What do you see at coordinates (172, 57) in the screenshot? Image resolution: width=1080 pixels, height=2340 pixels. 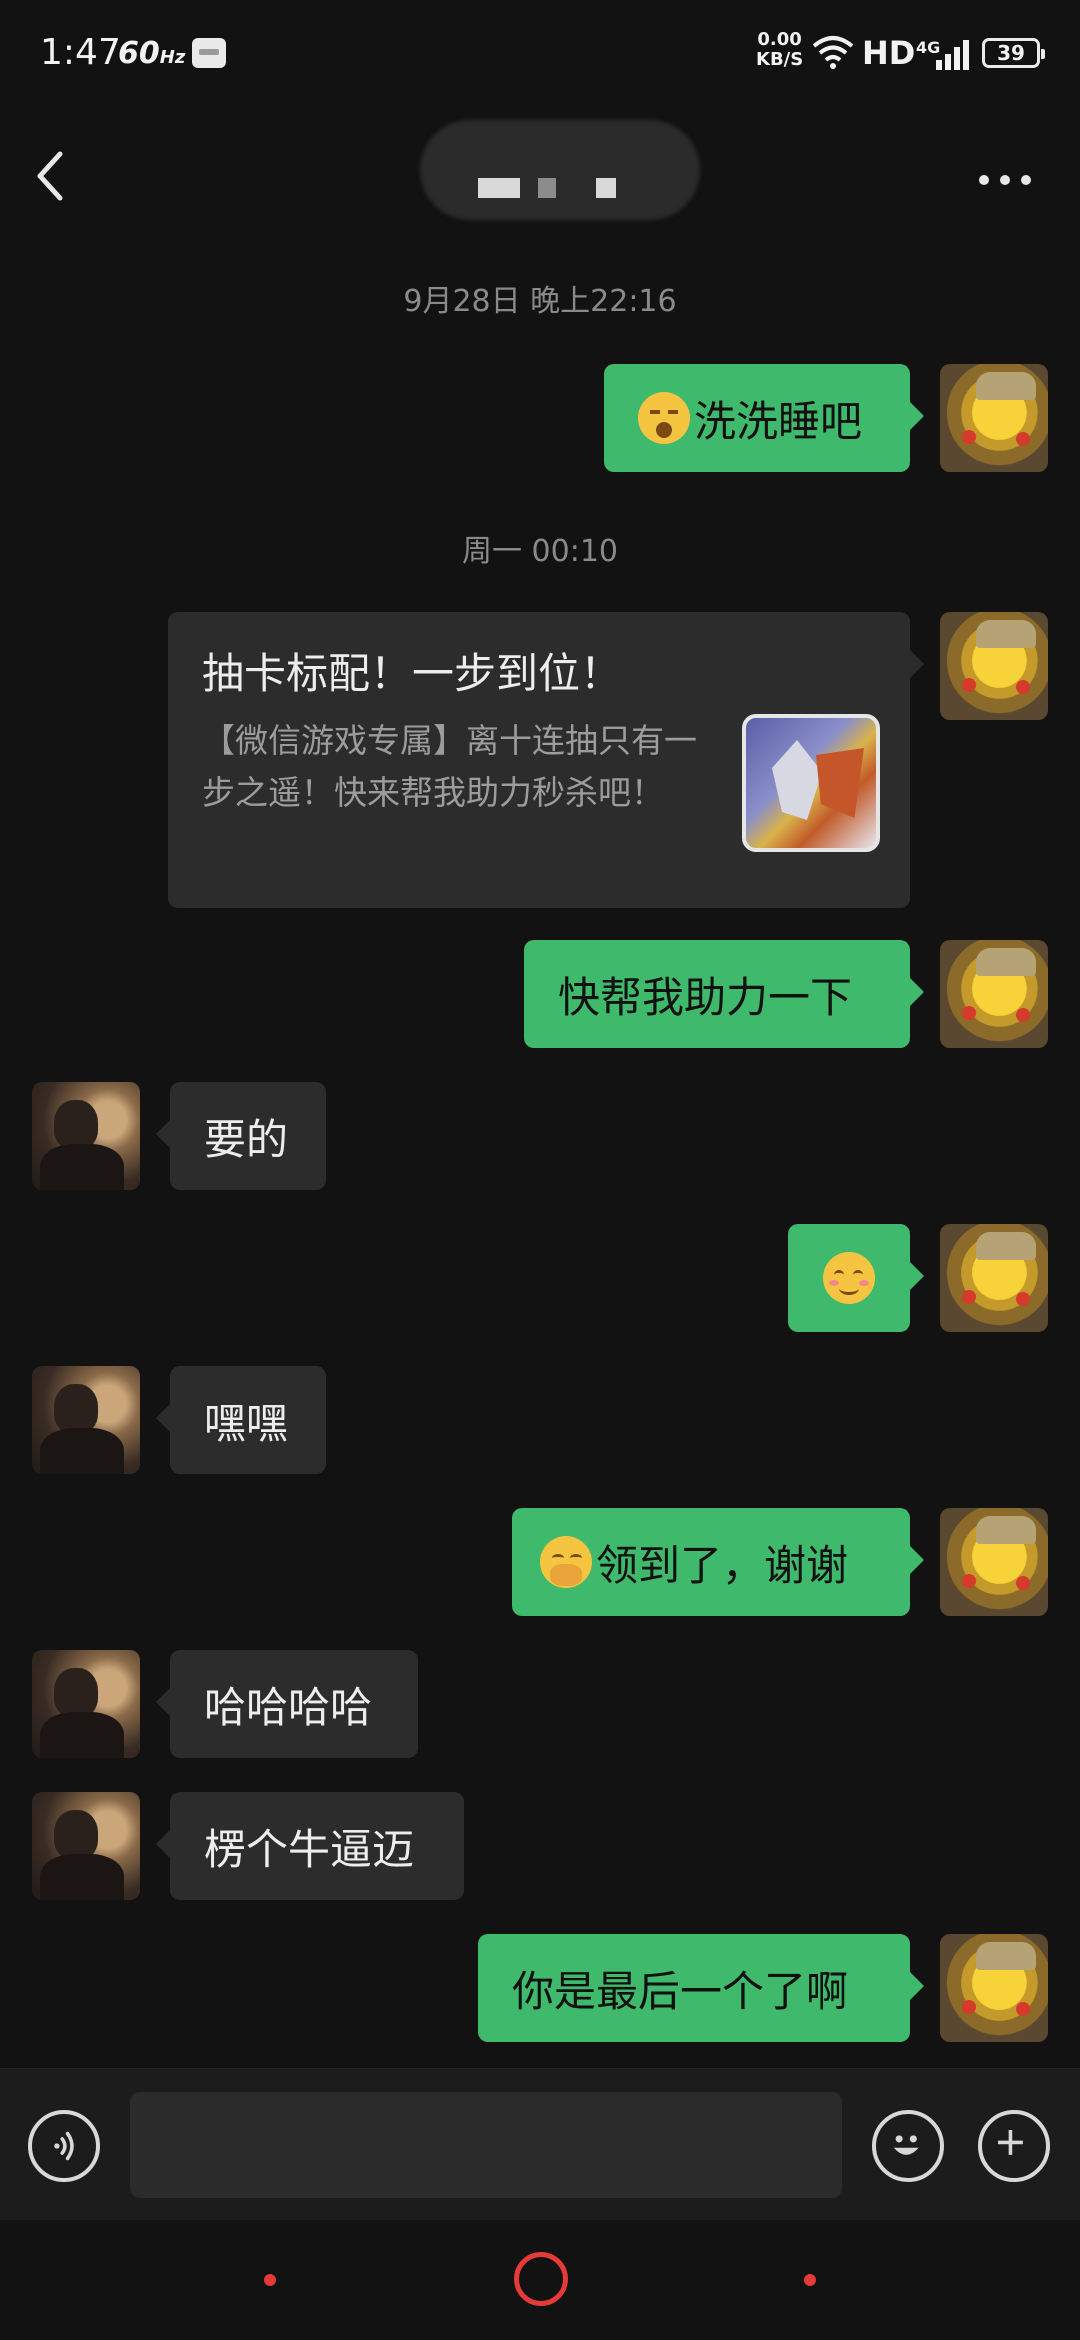 I see `refresh-rate-unit: Hz` at bounding box center [172, 57].